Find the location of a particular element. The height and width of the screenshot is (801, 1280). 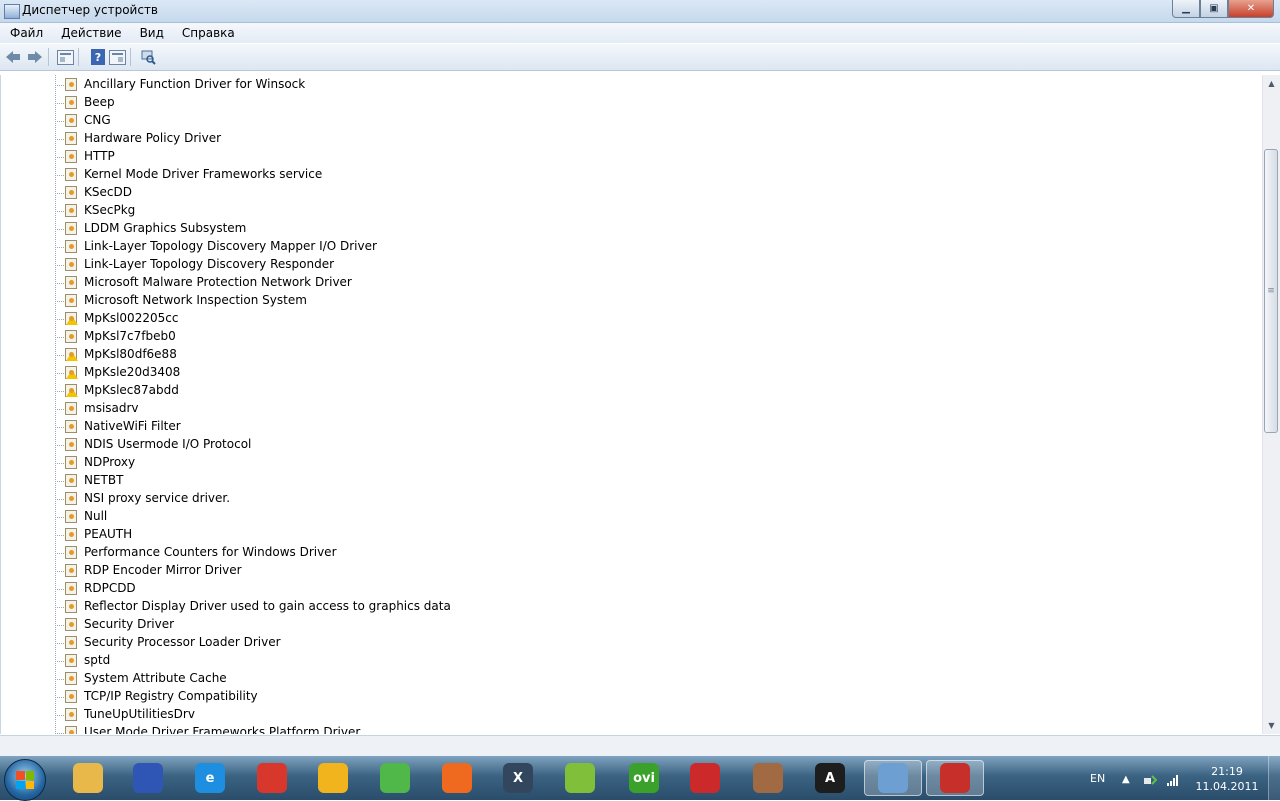

tree-item: MpKsl7c7fbeb0 is located at coordinates (305, 337).